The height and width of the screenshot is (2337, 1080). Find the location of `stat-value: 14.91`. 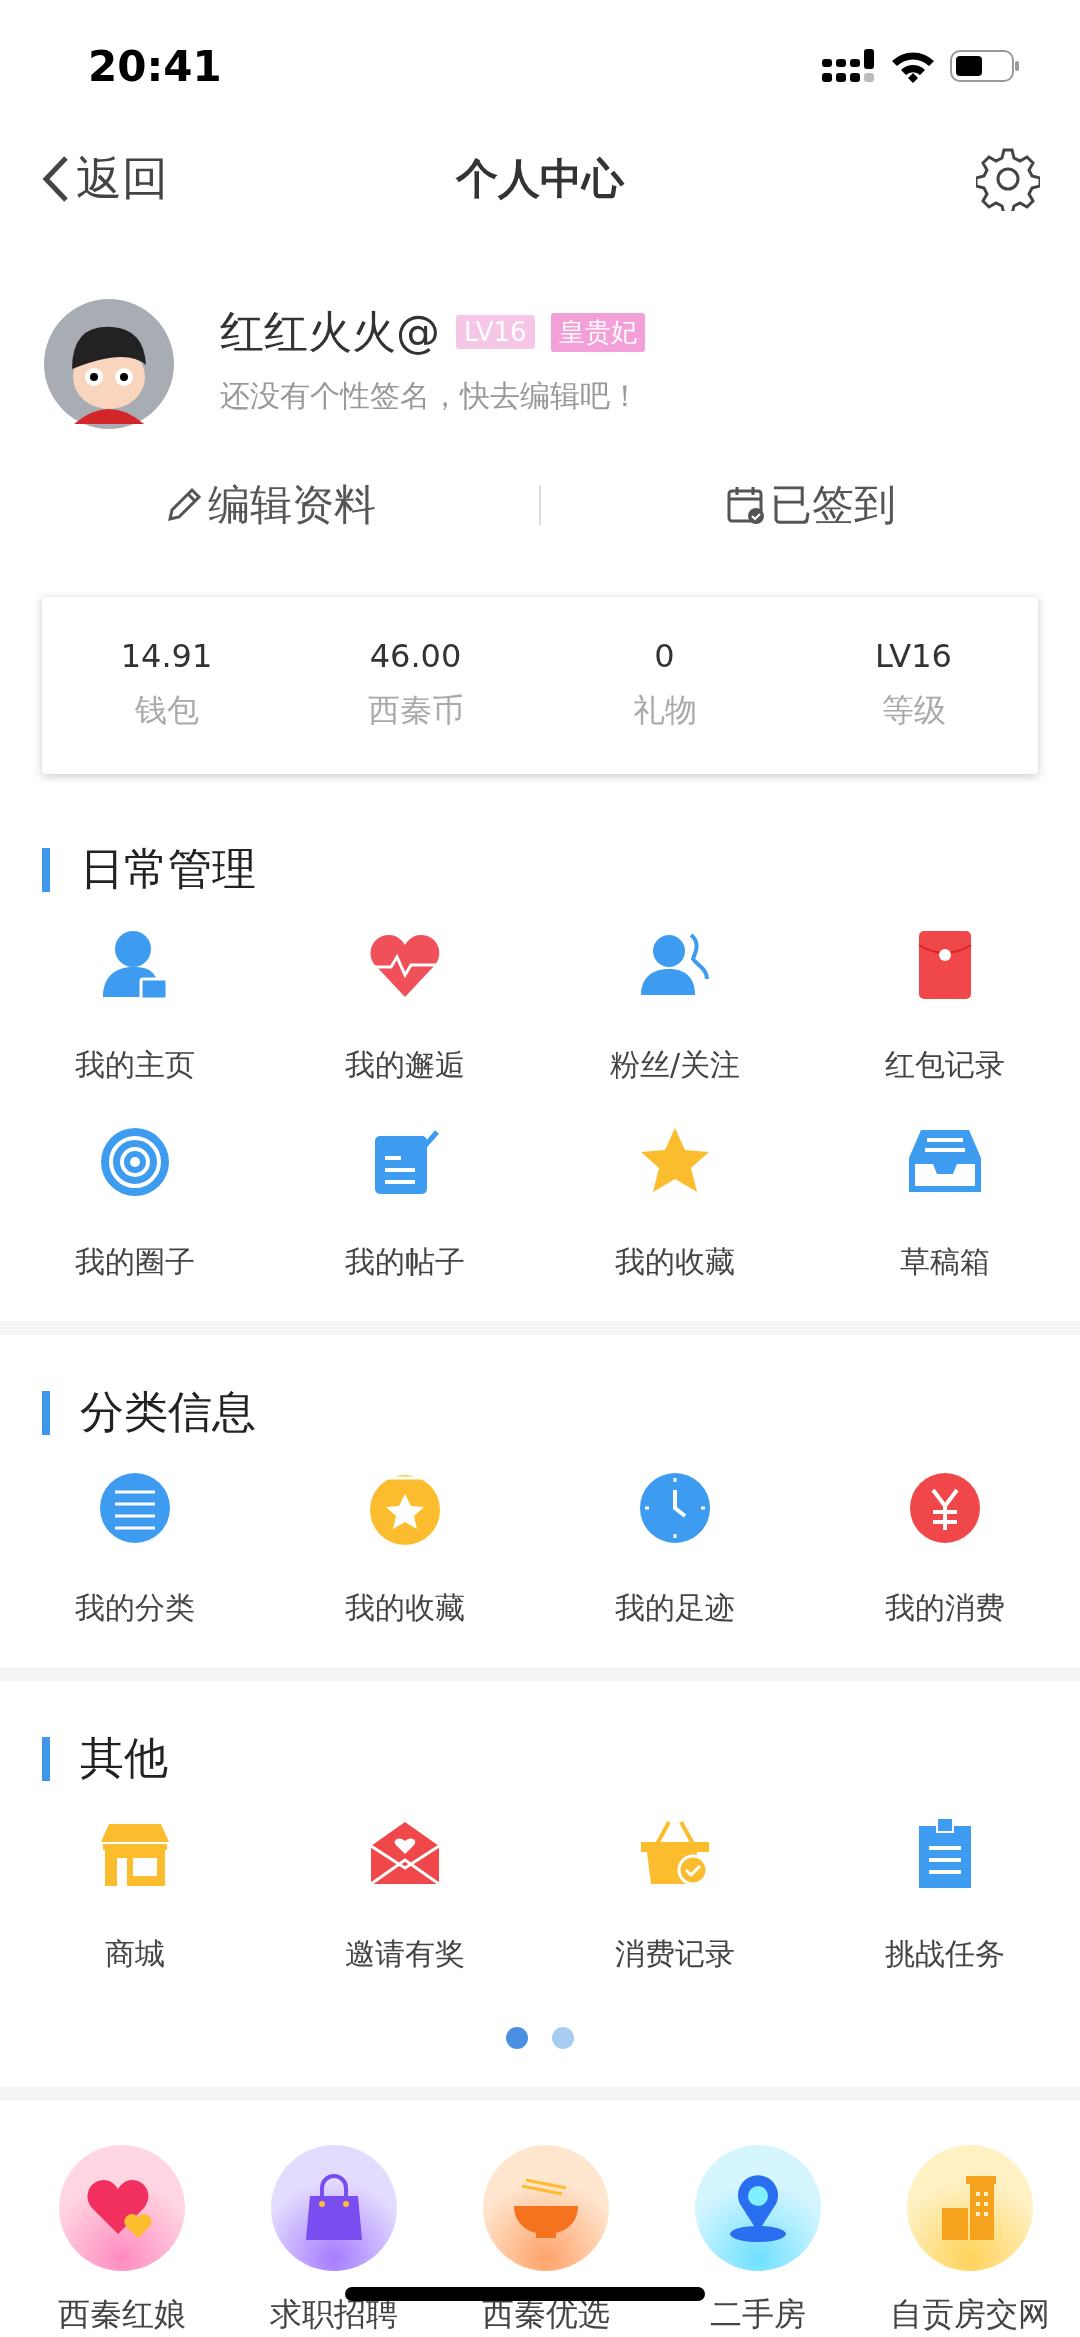

stat-value: 14.91 is located at coordinates (166, 656).